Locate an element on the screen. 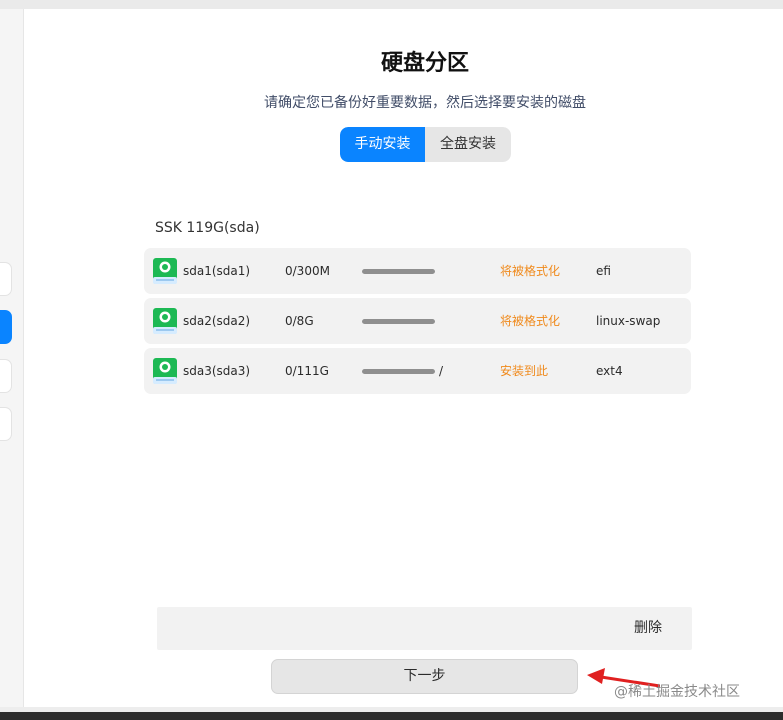 Image resolution: width=783 pixels, height=720 pixels. partition-row: sda1(sda1) 0/300M 将被格式化 efi is located at coordinates (417, 271).